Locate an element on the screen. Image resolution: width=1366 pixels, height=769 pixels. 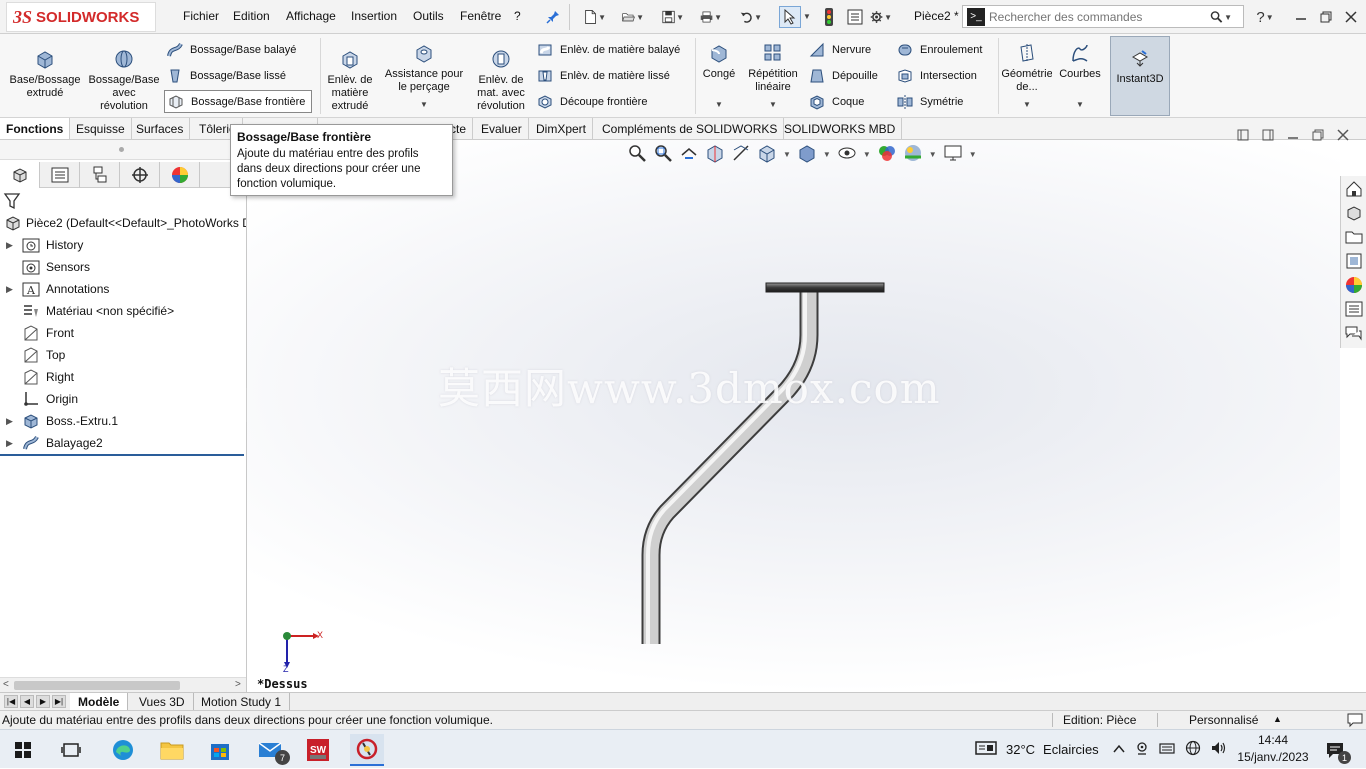
close-icon is located at coordinates (1351, 17).